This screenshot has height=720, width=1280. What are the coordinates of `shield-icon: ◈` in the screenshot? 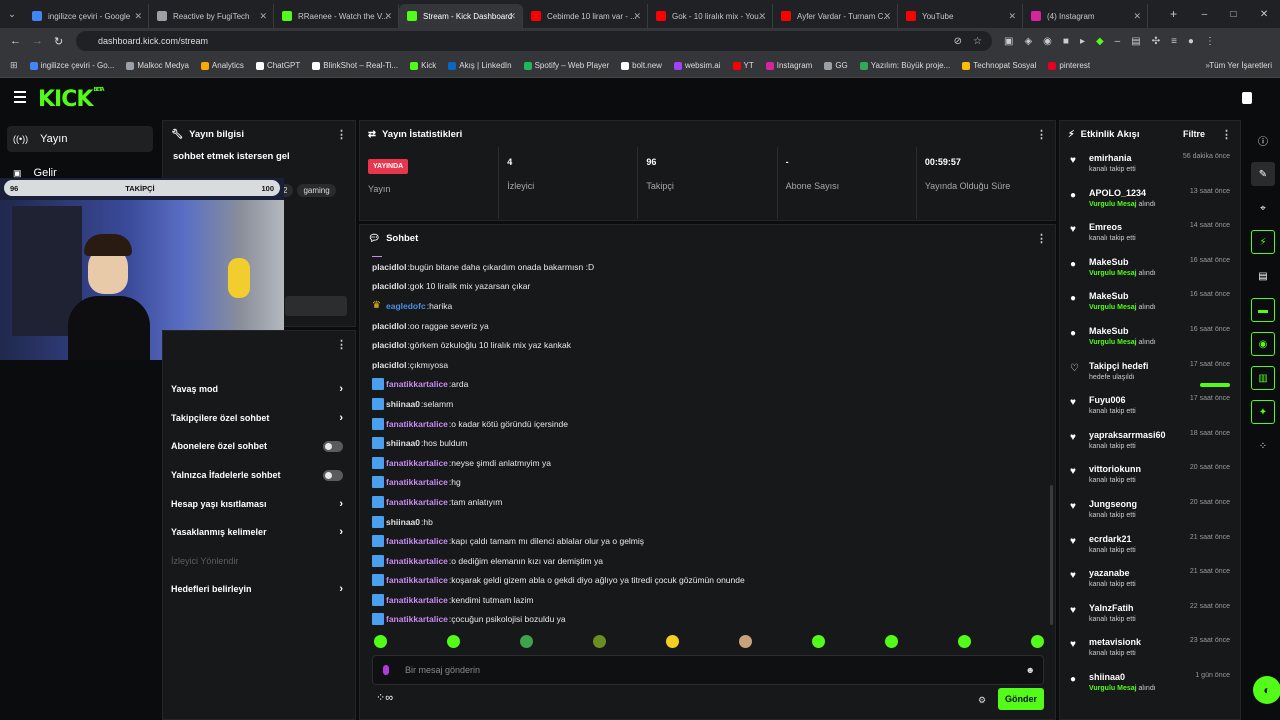 It's located at (1028, 41).